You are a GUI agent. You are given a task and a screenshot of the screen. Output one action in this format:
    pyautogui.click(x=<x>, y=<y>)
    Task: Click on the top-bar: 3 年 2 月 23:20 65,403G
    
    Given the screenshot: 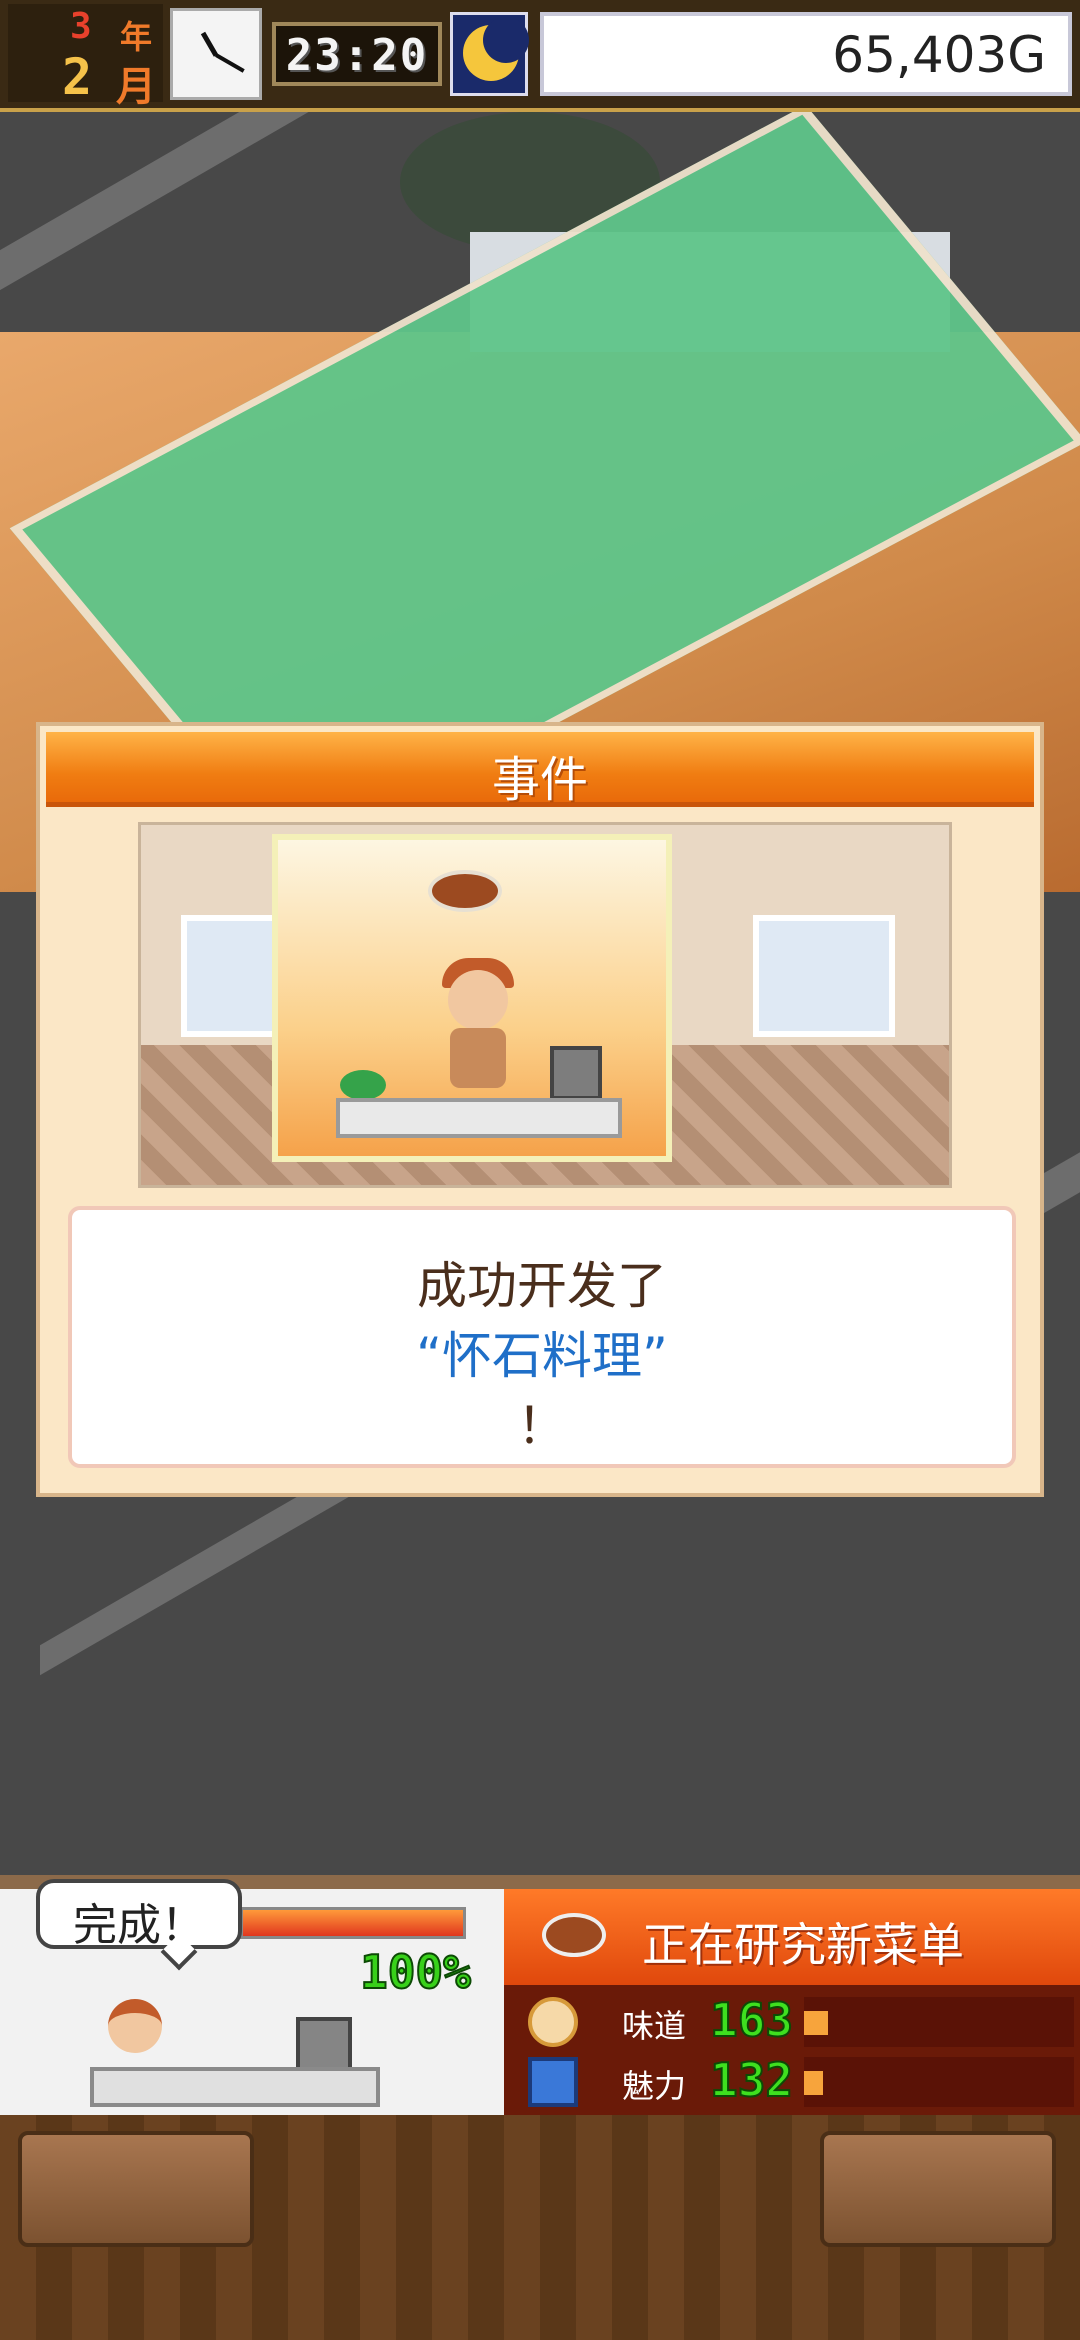 What is the action you would take?
    pyautogui.click(x=540, y=56)
    